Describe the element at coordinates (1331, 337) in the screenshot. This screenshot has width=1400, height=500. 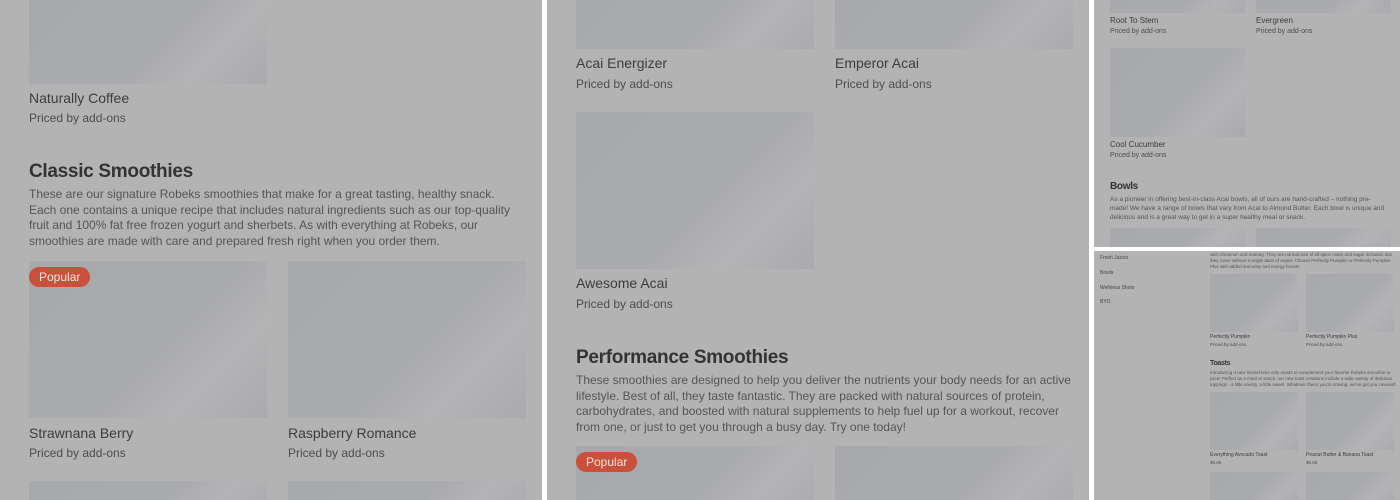
I see `product-name: Perfectly Pumpkin Plus` at that location.